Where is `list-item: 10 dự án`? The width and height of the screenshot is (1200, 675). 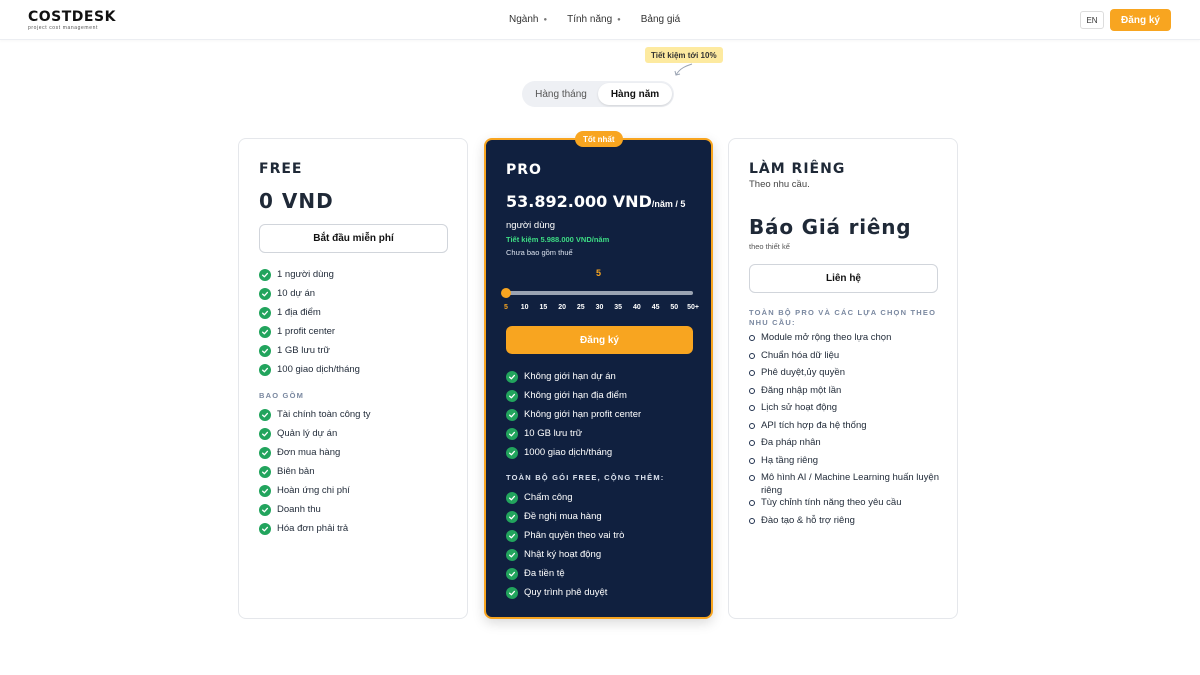
list-item: 10 dự án is located at coordinates (309, 293).